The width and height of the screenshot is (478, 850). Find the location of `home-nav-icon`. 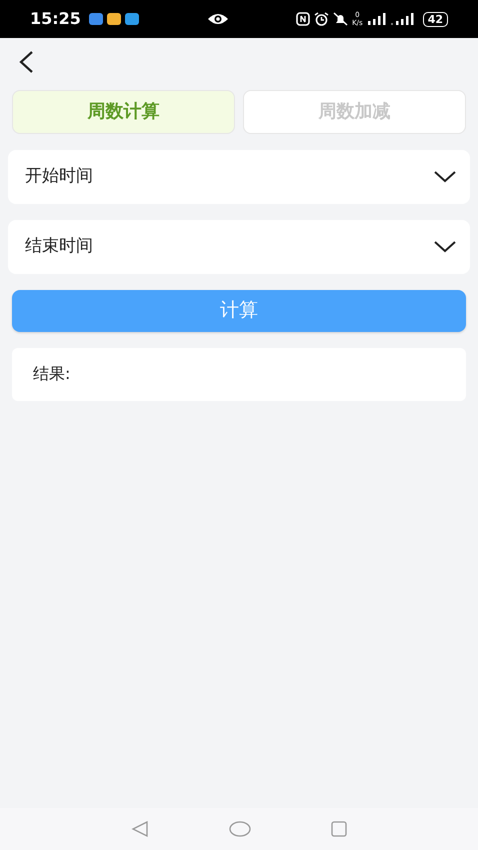

home-nav-icon is located at coordinates (240, 829).